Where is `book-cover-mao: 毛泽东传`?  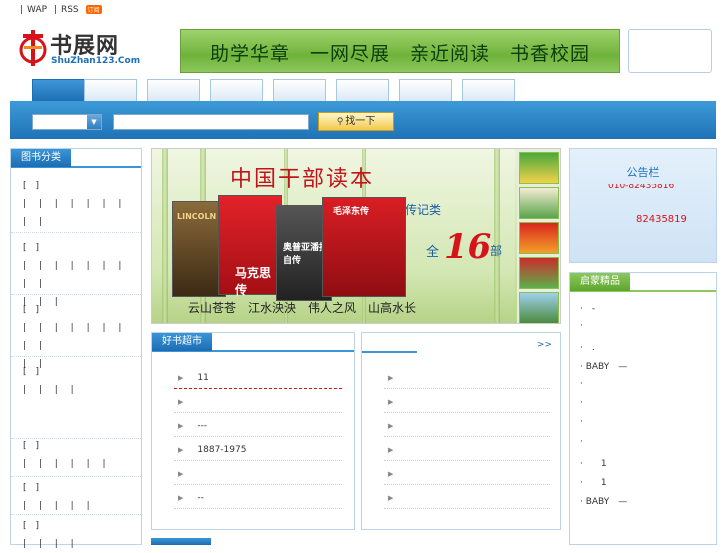
book-cover-mao: 毛泽东传 is located at coordinates (364, 247).